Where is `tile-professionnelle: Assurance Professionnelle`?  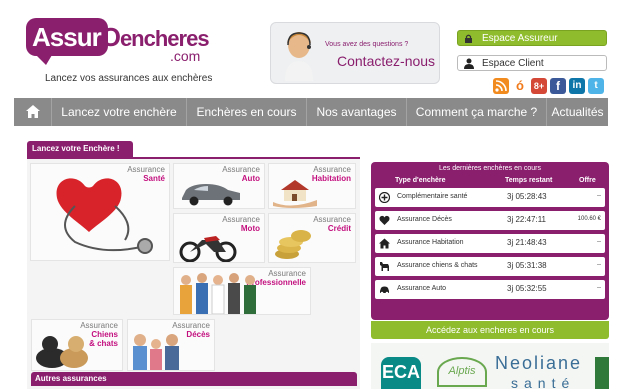 tile-professionnelle: Assurance Professionnelle is located at coordinates (242, 291).